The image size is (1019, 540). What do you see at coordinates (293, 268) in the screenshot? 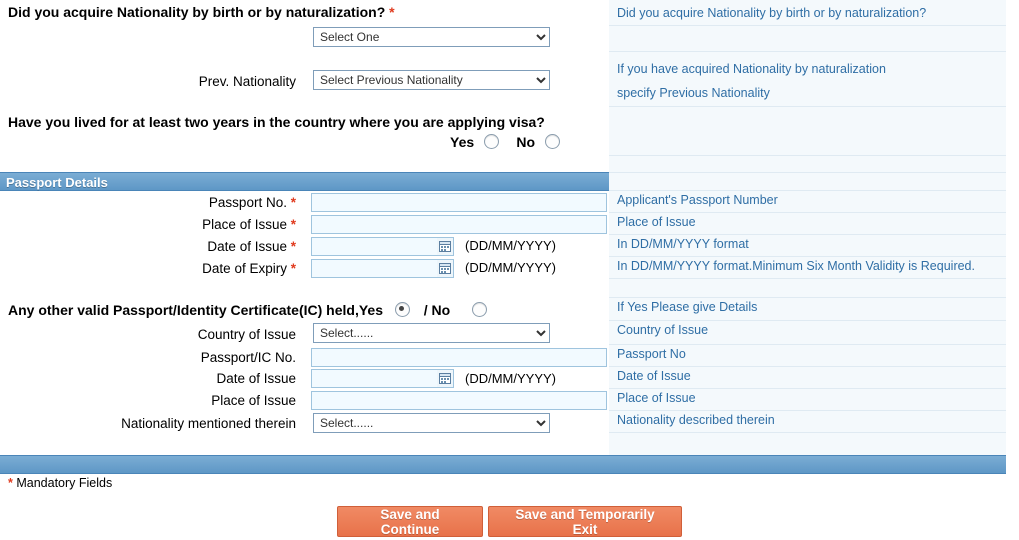
I see `date-of-expiry-required: *` at bounding box center [293, 268].